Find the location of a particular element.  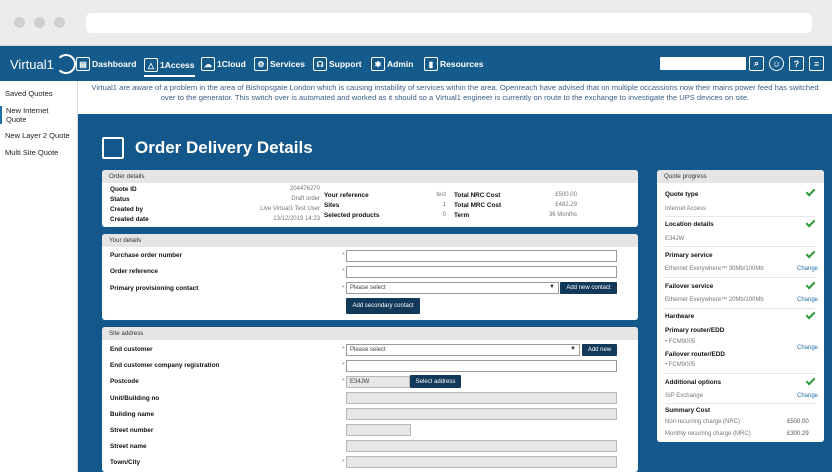

nav-search-input is located at coordinates (703, 63).